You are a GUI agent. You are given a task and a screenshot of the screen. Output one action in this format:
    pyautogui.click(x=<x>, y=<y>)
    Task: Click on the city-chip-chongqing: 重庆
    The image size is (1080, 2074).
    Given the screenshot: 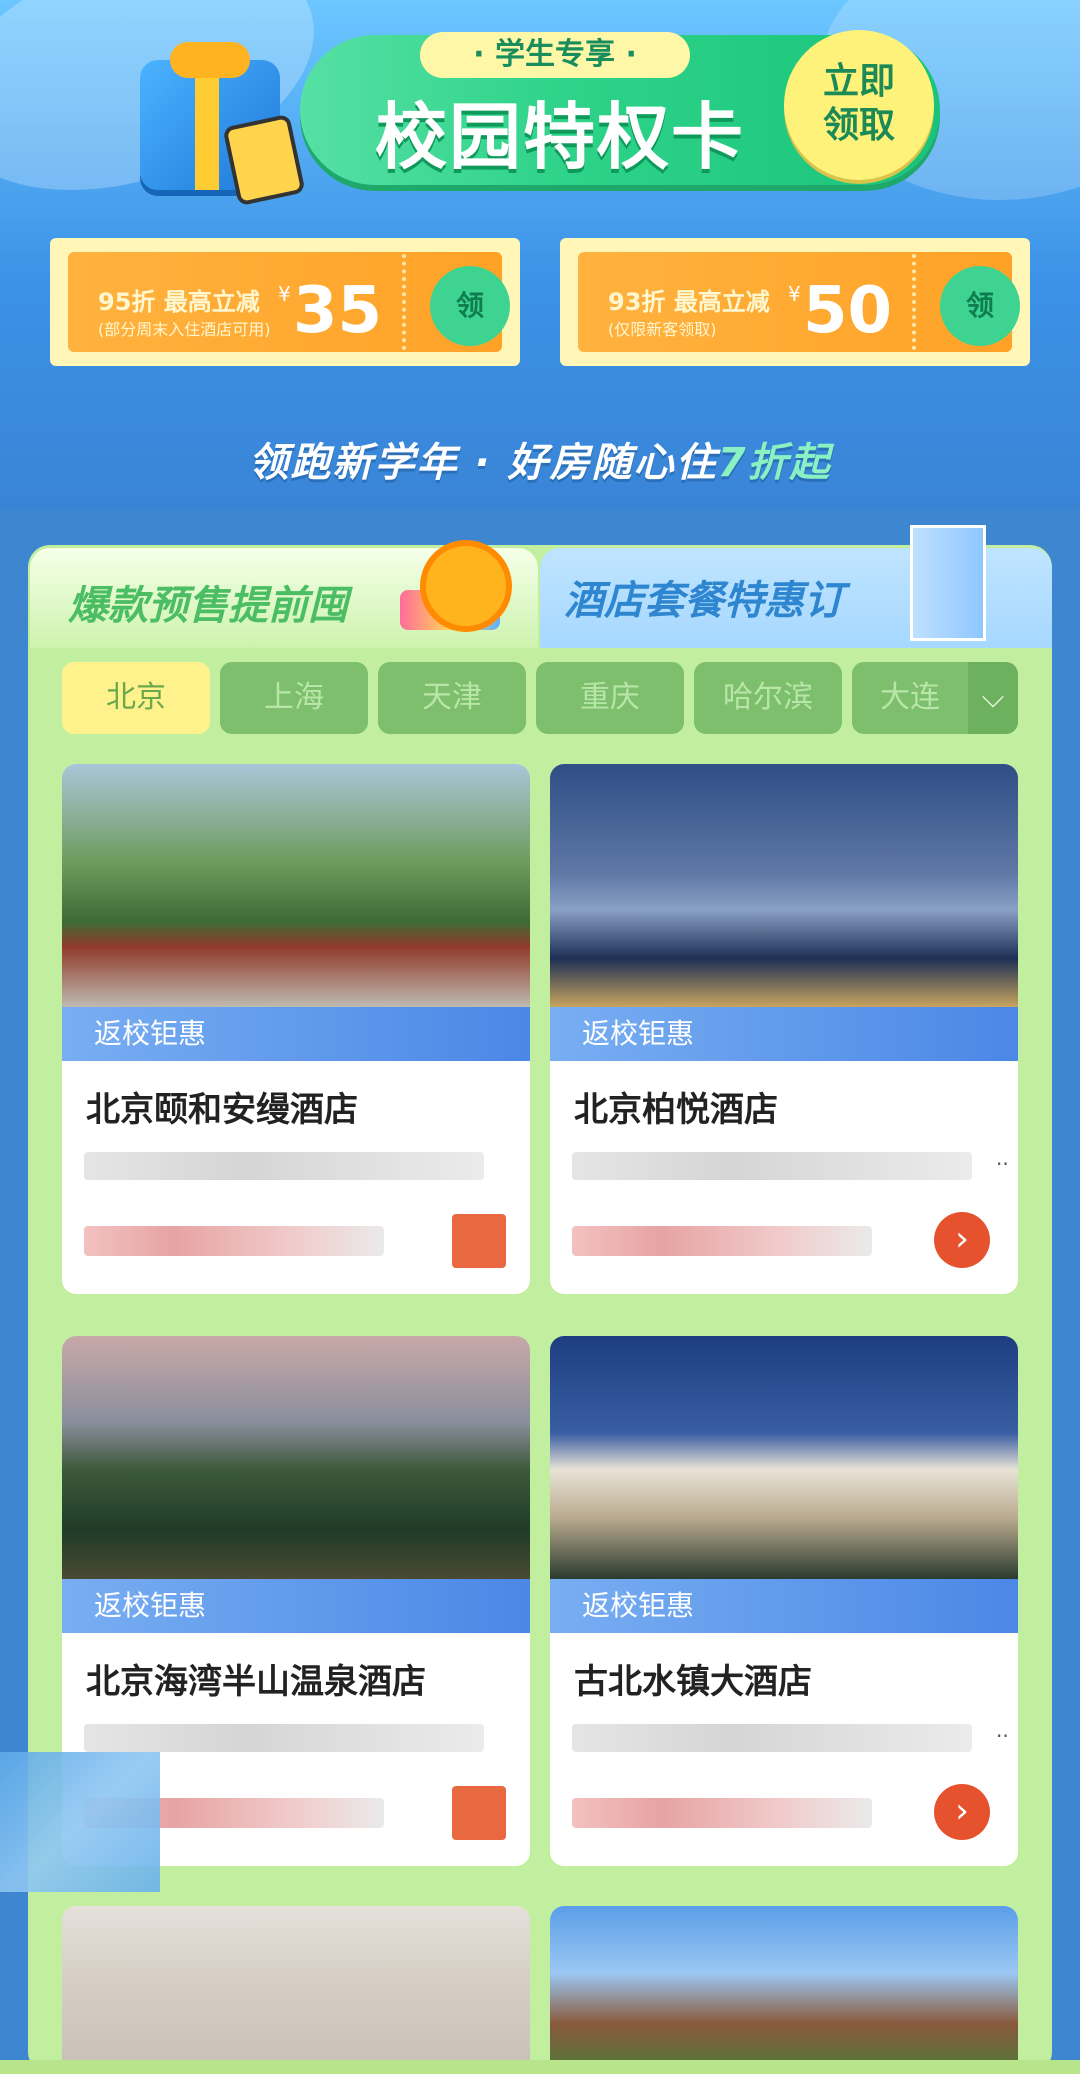 What is the action you would take?
    pyautogui.click(x=610, y=698)
    